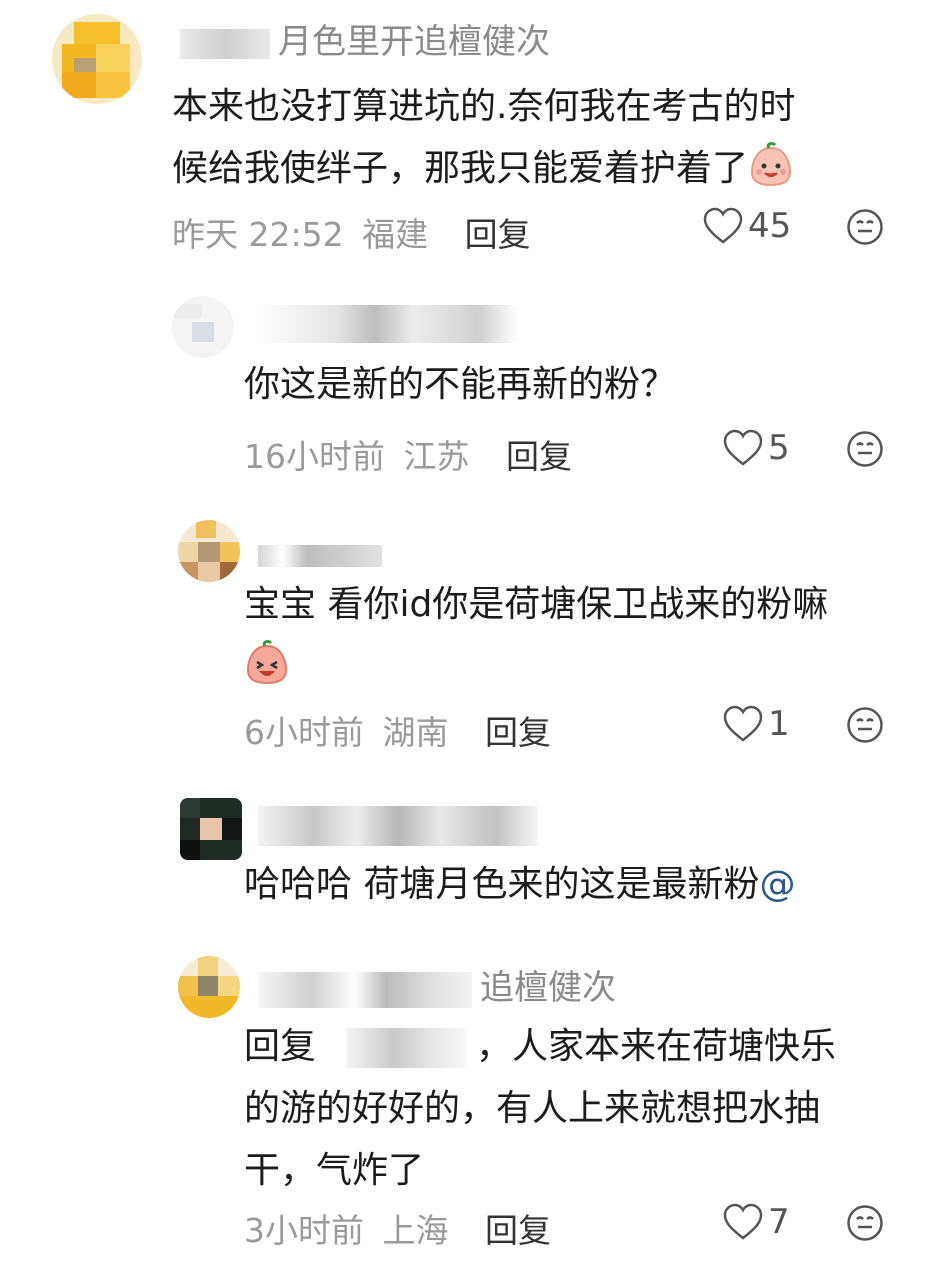  I want to click on like-count: 1, so click(779, 724).